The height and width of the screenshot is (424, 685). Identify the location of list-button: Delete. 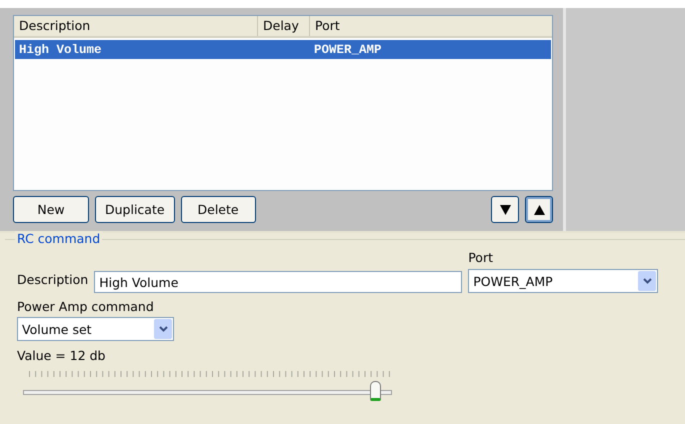
(218, 209).